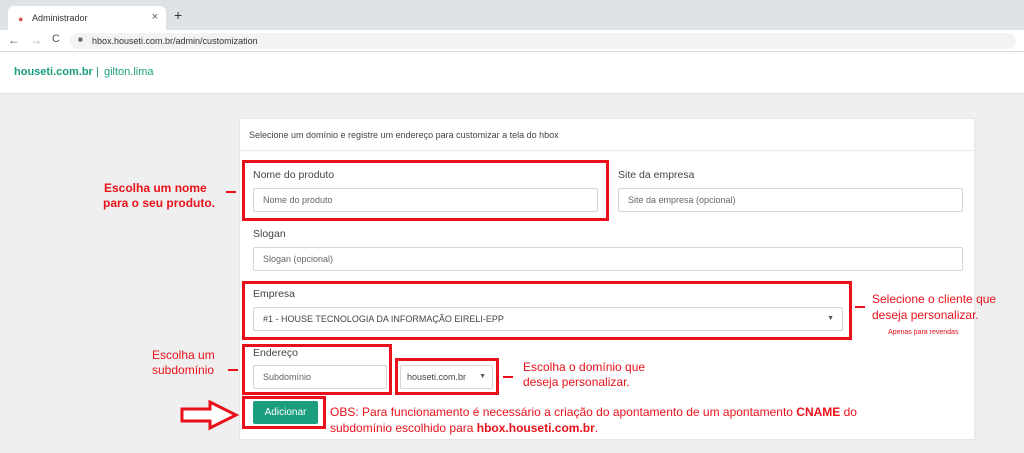 The image size is (1024, 453). I want to click on subdomain-connector, so click(233, 370).